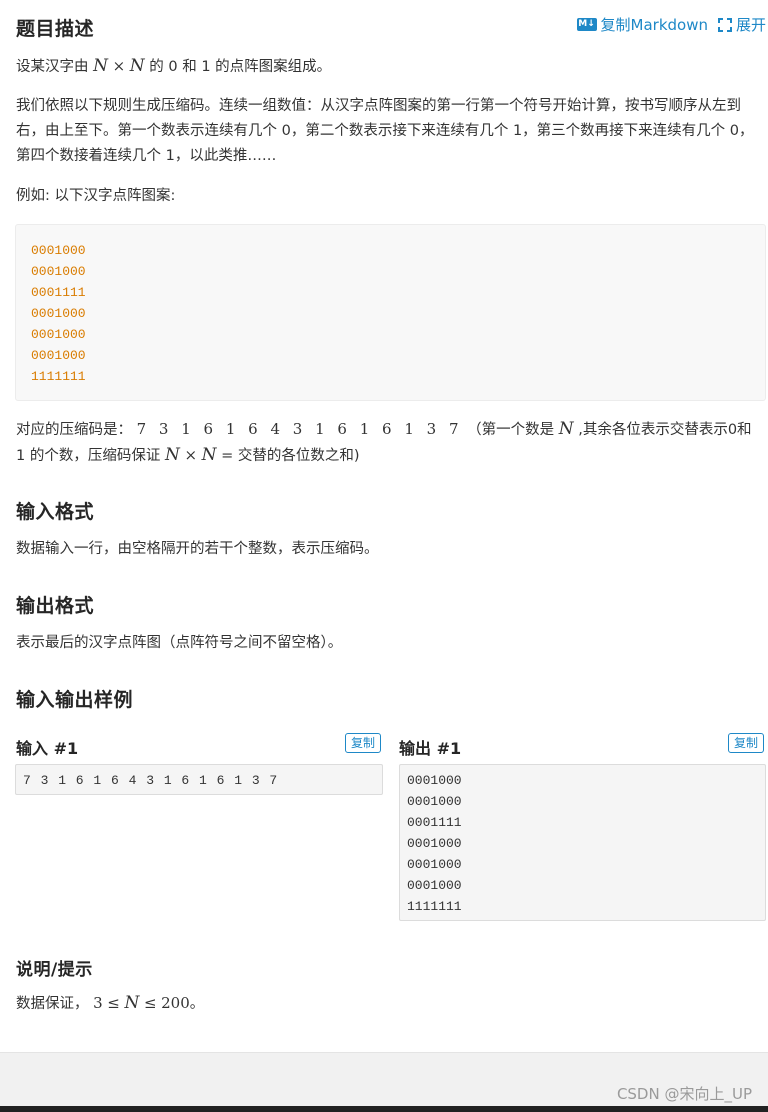 This screenshot has width=768, height=1112. What do you see at coordinates (151, 780) in the screenshot?
I see `sample-input-text: 7 3 1 6 1 6 4 3 1 6 1 6 1 3 7` at bounding box center [151, 780].